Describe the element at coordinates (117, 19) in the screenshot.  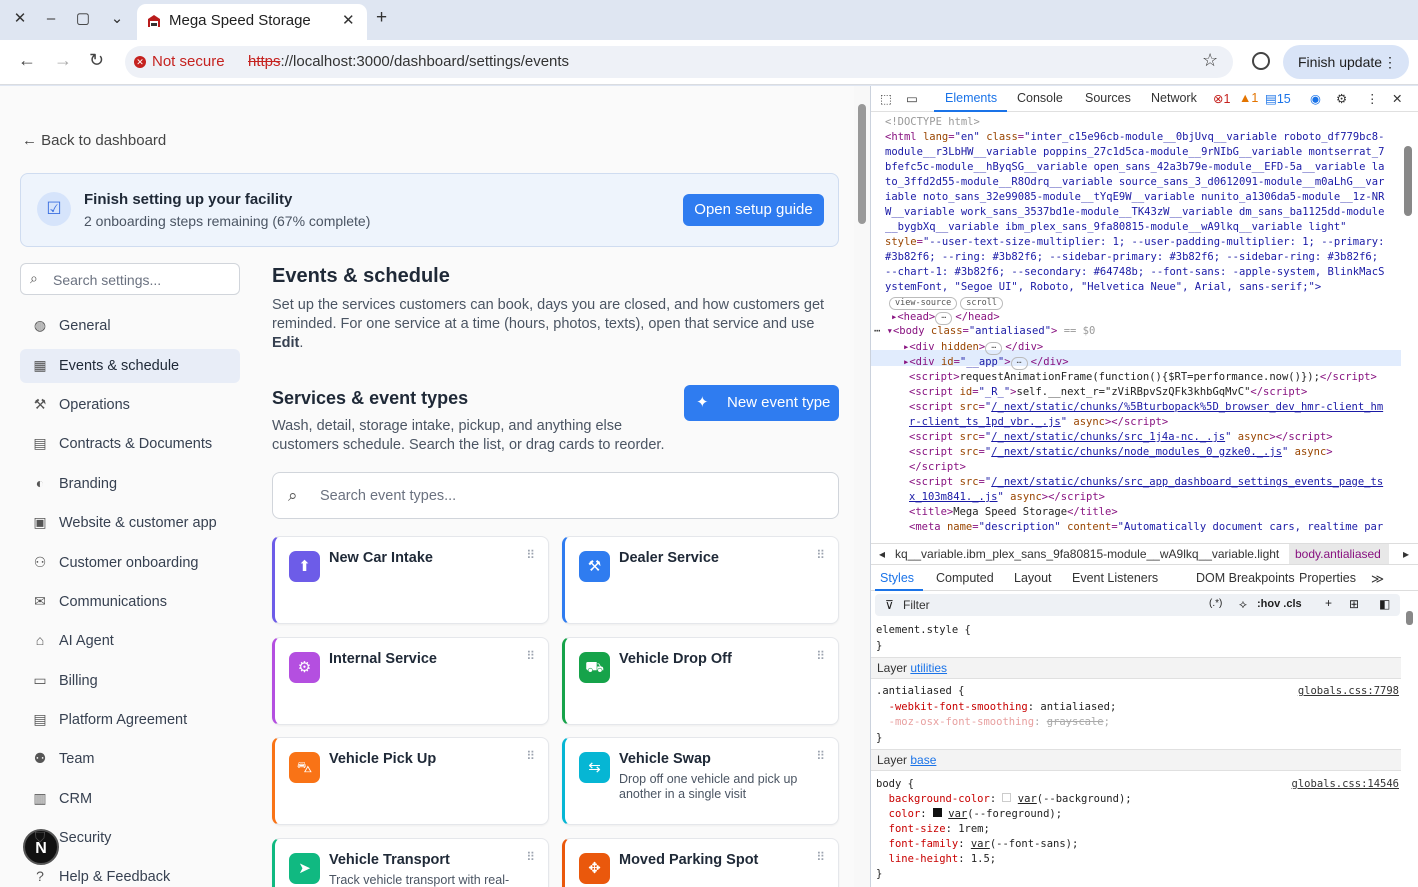
I see `tab-search-icon: ⌄` at that location.